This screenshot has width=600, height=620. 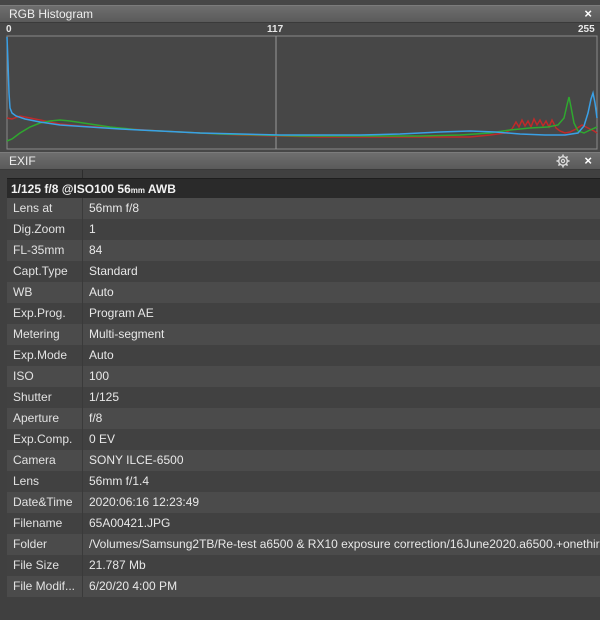 I want to click on histogram-close-icon: ×, so click(x=588, y=14).